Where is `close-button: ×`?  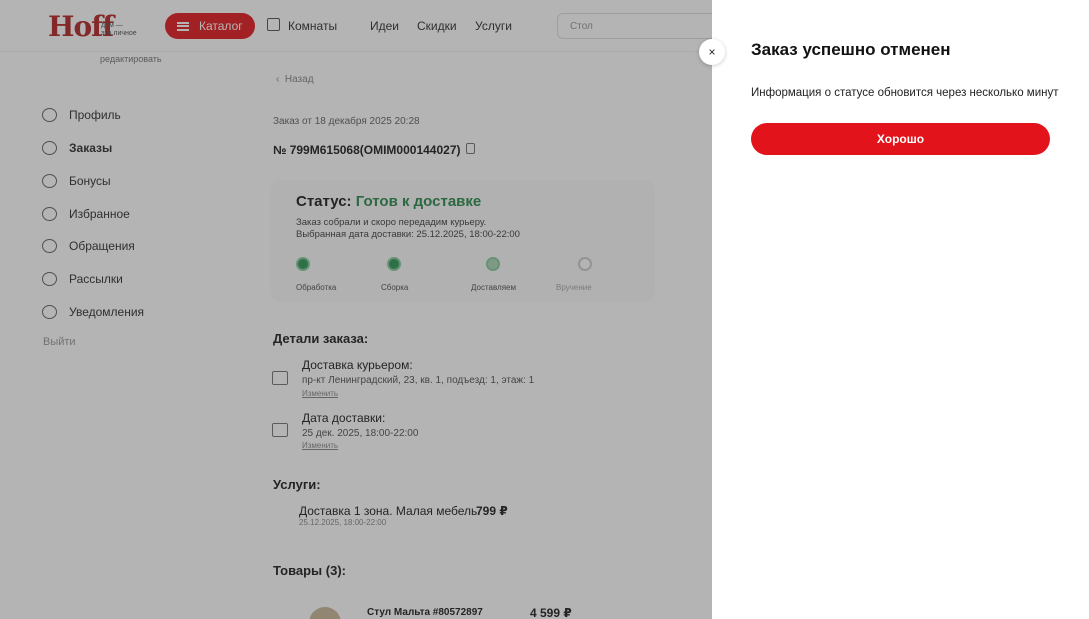
close-button: × is located at coordinates (712, 52).